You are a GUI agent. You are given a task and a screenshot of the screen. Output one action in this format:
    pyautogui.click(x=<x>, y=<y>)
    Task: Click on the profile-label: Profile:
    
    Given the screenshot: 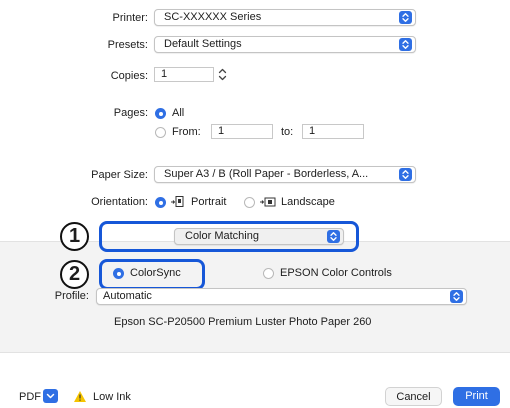 What is the action you would take?
    pyautogui.click(x=71, y=296)
    